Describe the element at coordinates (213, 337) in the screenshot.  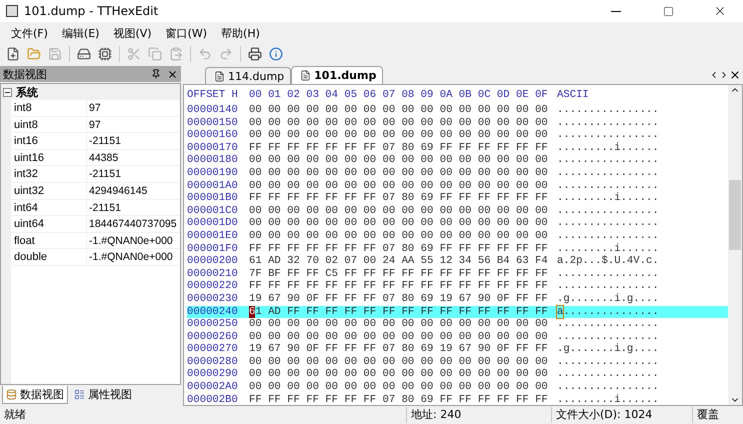
I see `offset-label: 00000260` at that location.